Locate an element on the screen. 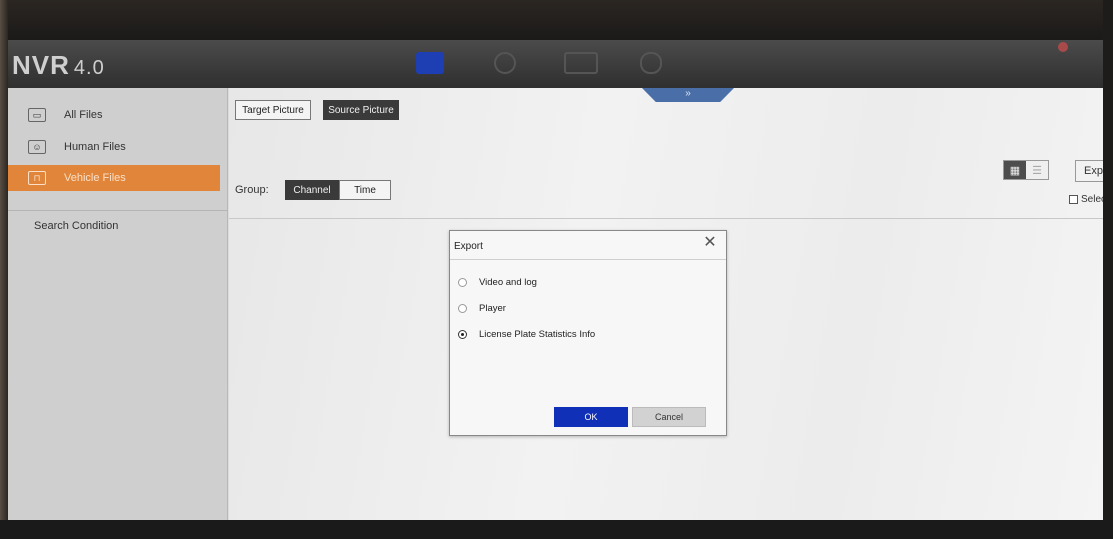 Image resolution: width=1113 pixels, height=539 pixels. search-condition-label: Search Condition is located at coordinates (76, 226).